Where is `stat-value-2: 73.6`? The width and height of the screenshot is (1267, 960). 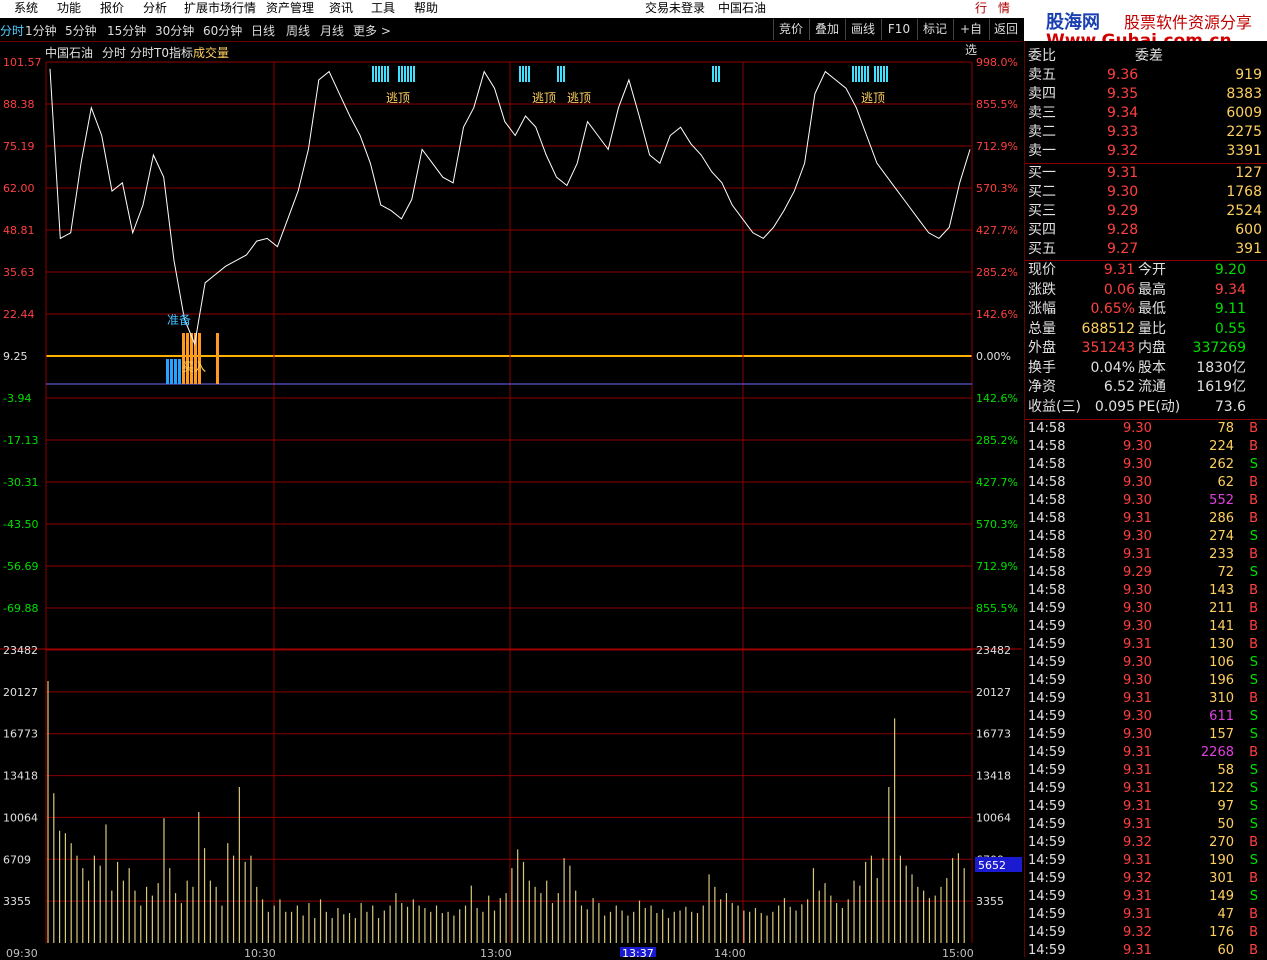 stat-value-2: 73.6 is located at coordinates (1230, 406).